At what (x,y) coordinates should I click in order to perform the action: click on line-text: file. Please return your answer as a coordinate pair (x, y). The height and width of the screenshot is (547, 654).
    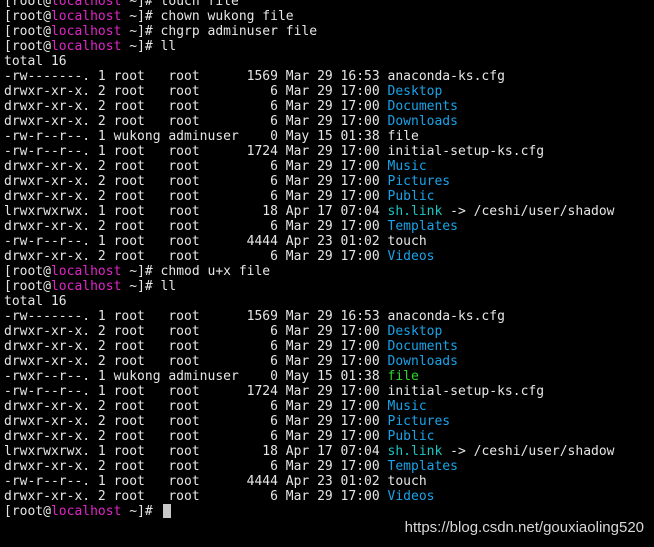
    Looking at the image, I should click on (403, 136).